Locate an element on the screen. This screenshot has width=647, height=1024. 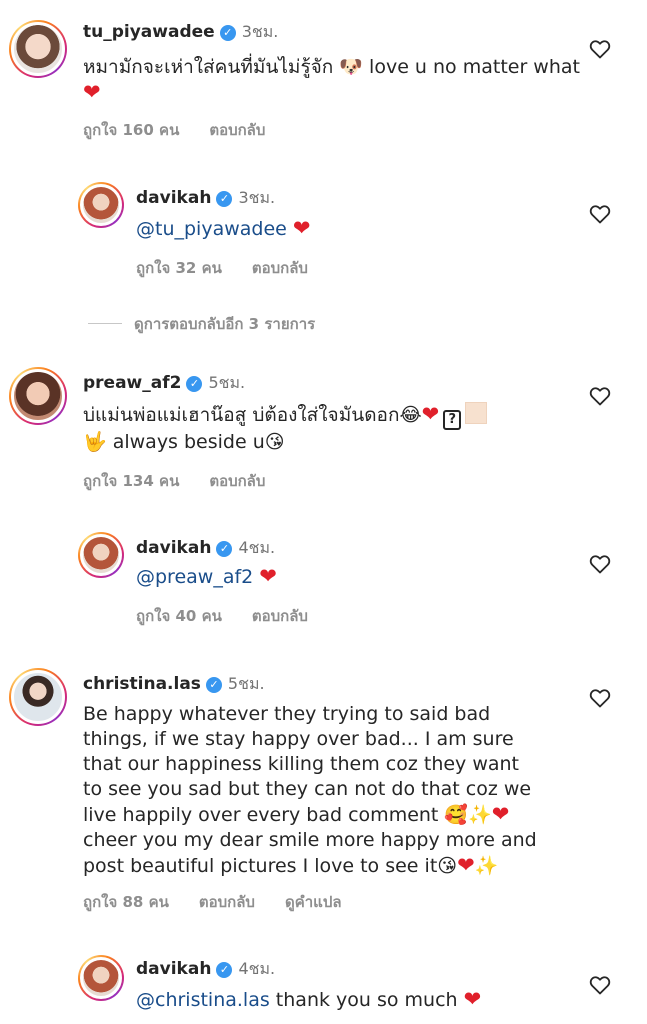
mention-link: @preaw_af2 is located at coordinates (194, 577).